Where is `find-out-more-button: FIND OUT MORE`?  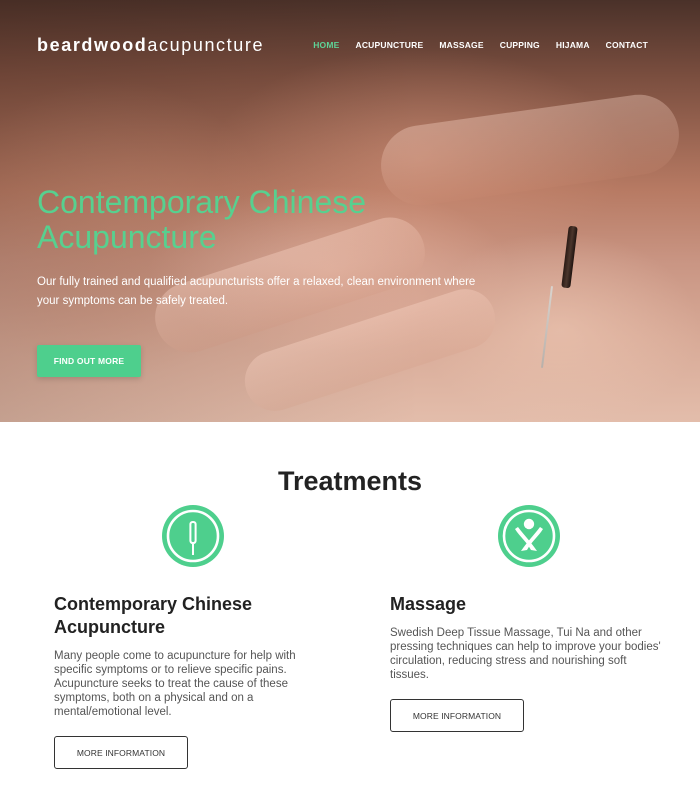
find-out-more-button: FIND OUT MORE is located at coordinates (89, 361).